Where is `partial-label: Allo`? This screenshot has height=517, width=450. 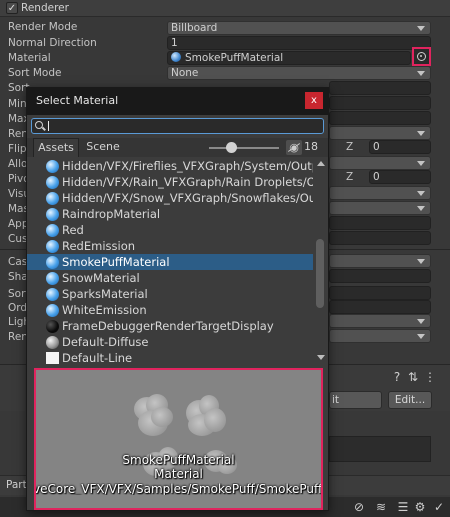 partial-label: Allo is located at coordinates (18, 164).